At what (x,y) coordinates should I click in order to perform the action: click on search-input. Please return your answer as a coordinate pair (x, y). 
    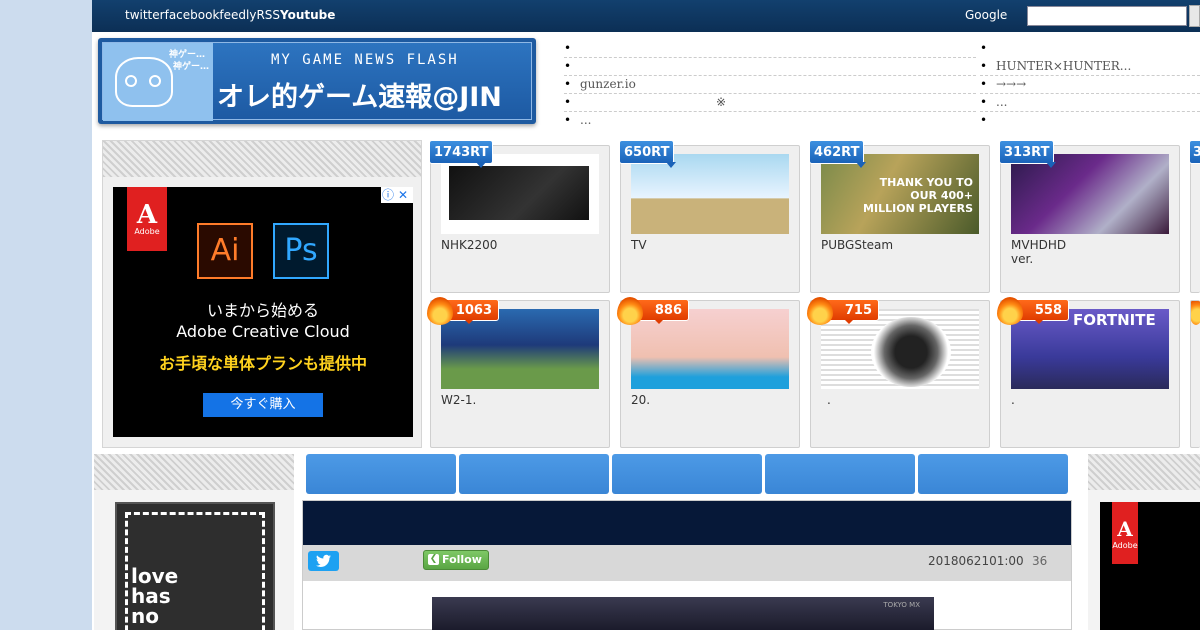
    Looking at the image, I should click on (1107, 16).